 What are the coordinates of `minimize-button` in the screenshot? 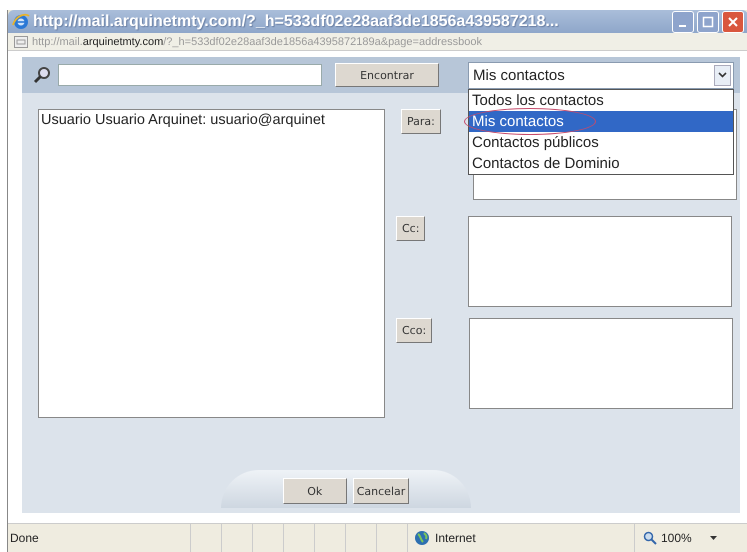 It's located at (683, 21).